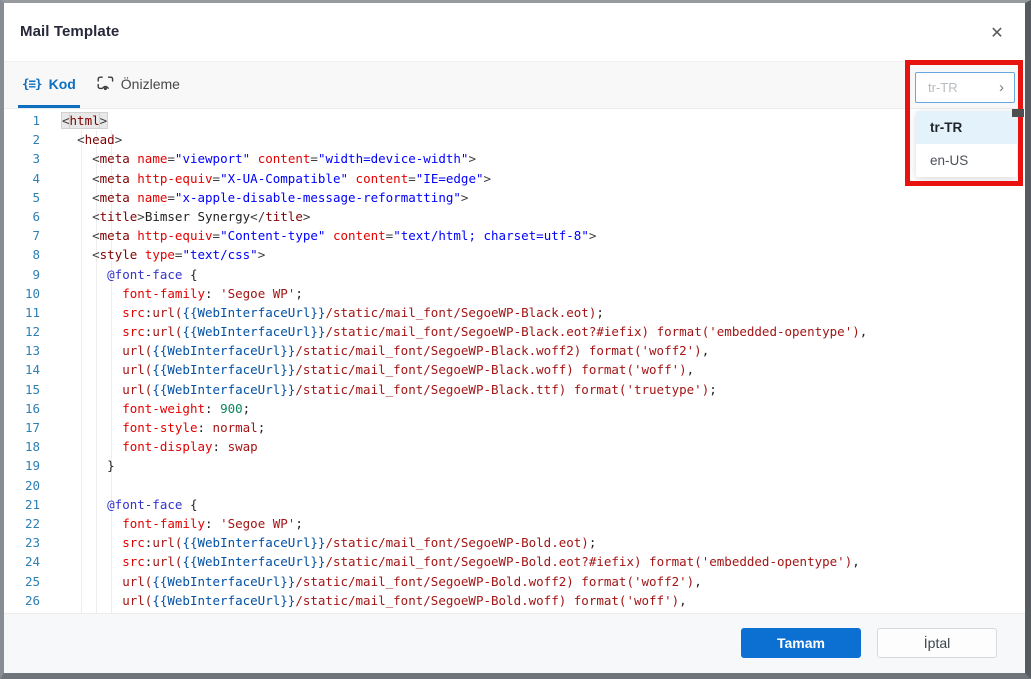  What do you see at coordinates (32, 466) in the screenshot?
I see `line-number: 19` at bounding box center [32, 466].